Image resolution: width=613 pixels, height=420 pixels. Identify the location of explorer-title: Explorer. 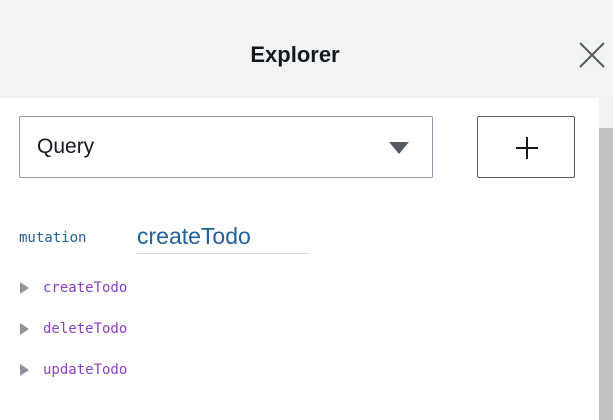
(295, 54).